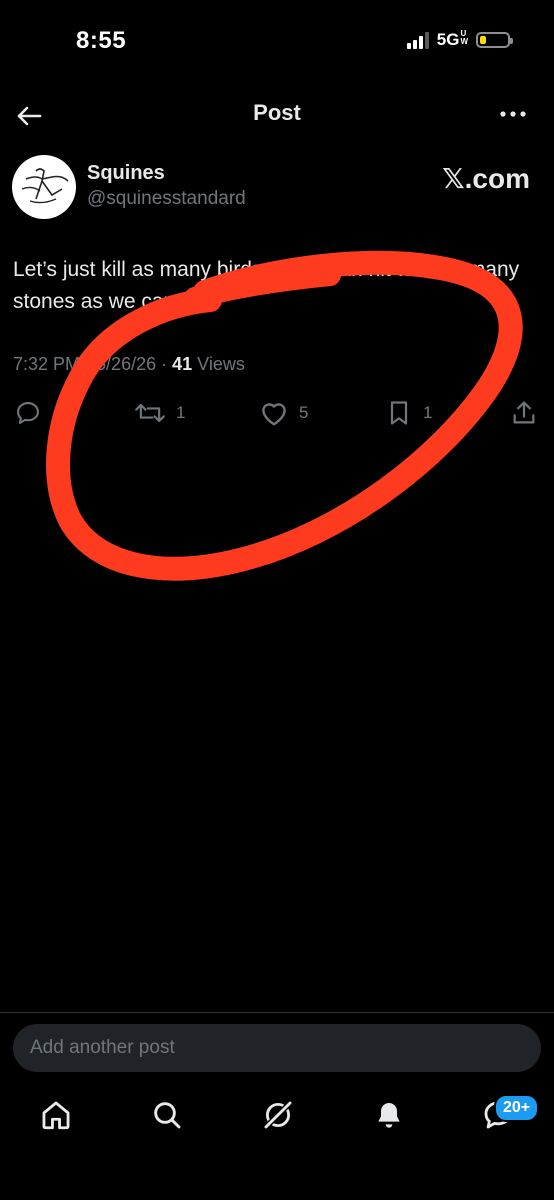  I want to click on share-button, so click(524, 413).